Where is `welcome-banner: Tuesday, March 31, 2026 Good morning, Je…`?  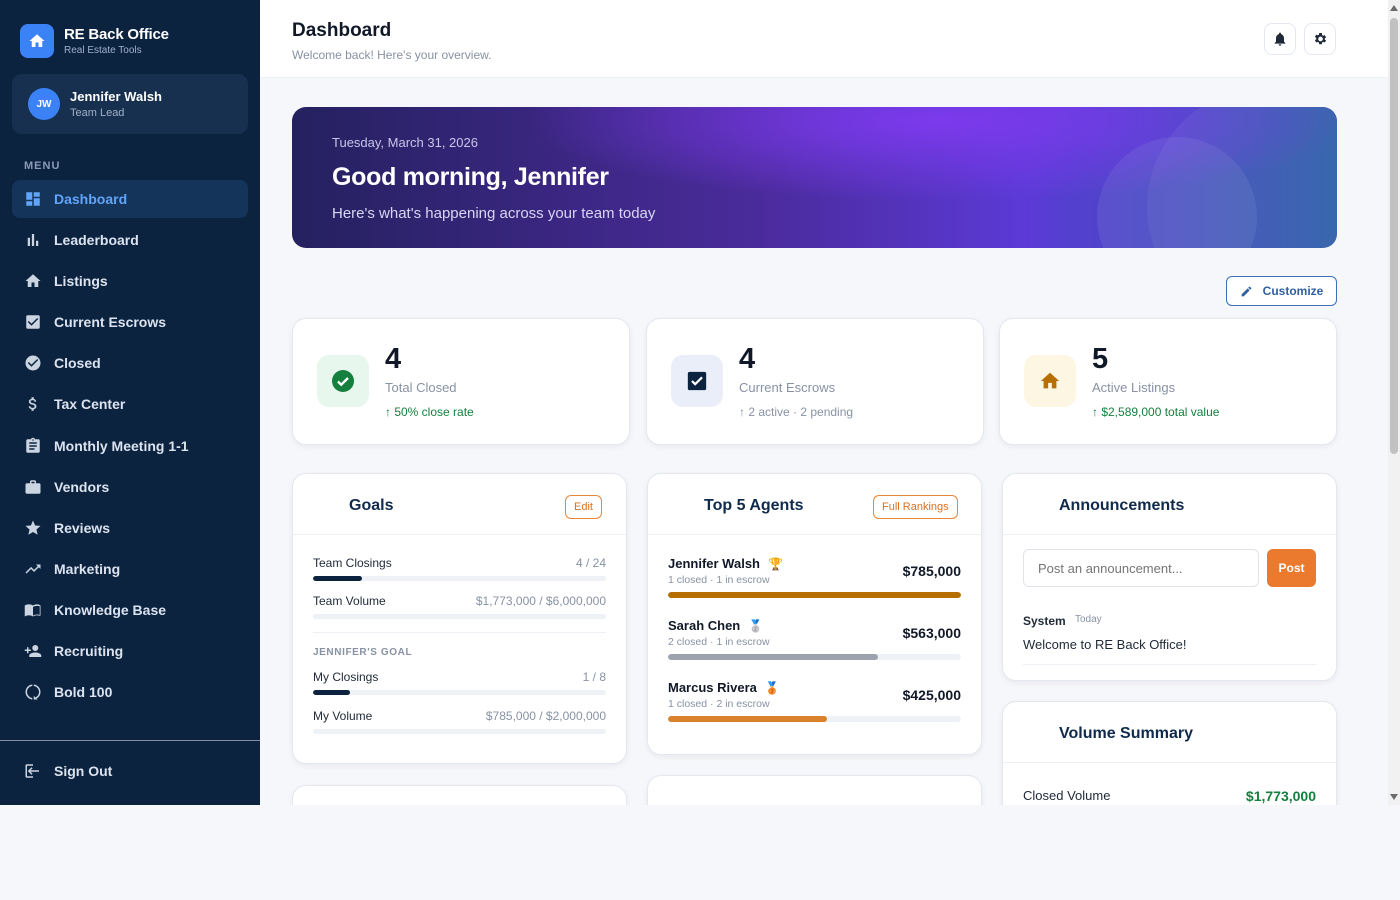 welcome-banner: Tuesday, March 31, 2026 Good morning, Je… is located at coordinates (814, 177).